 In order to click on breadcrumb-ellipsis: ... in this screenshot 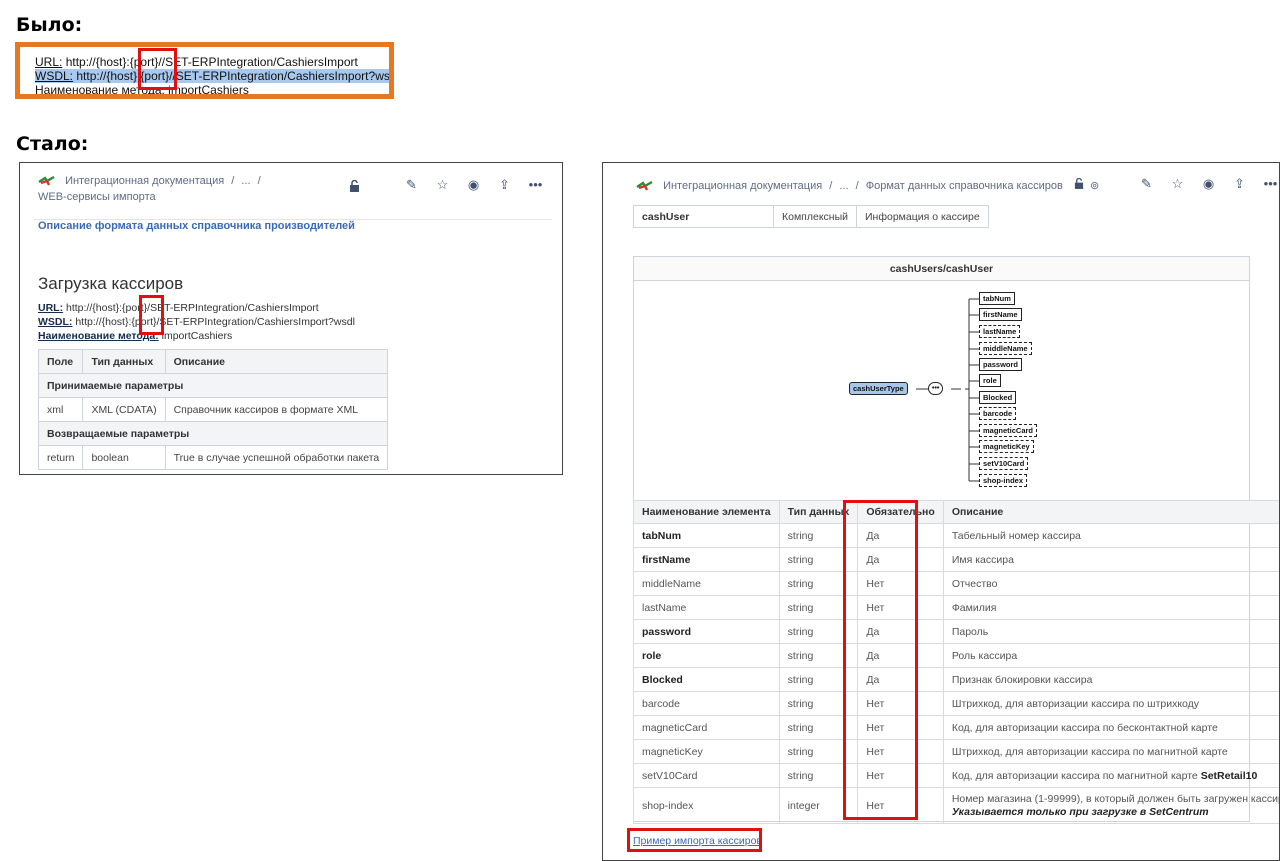, I will do `click(245, 181)`.